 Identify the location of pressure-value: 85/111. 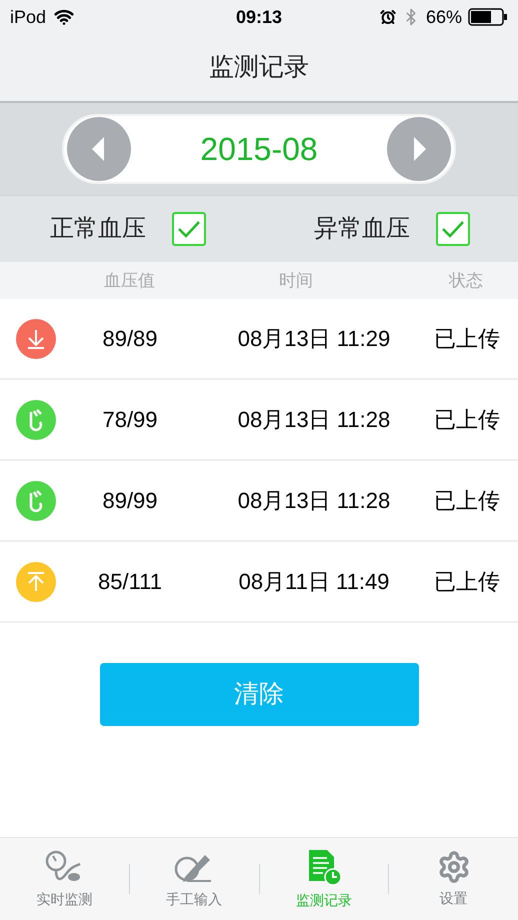
(130, 582).